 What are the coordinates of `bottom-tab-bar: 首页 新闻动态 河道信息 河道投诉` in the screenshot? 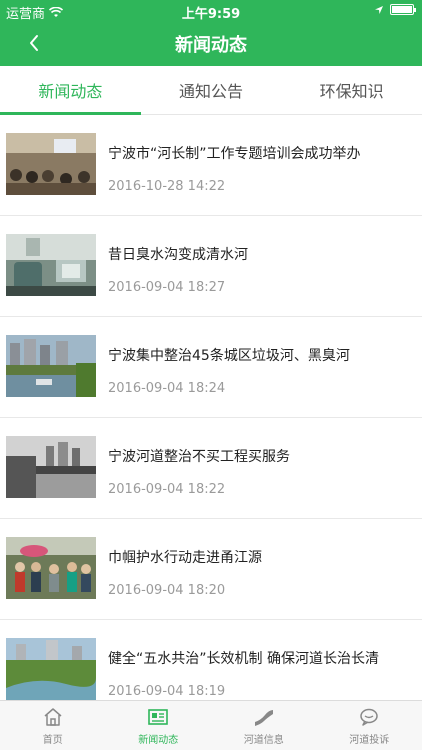 It's located at (211, 725).